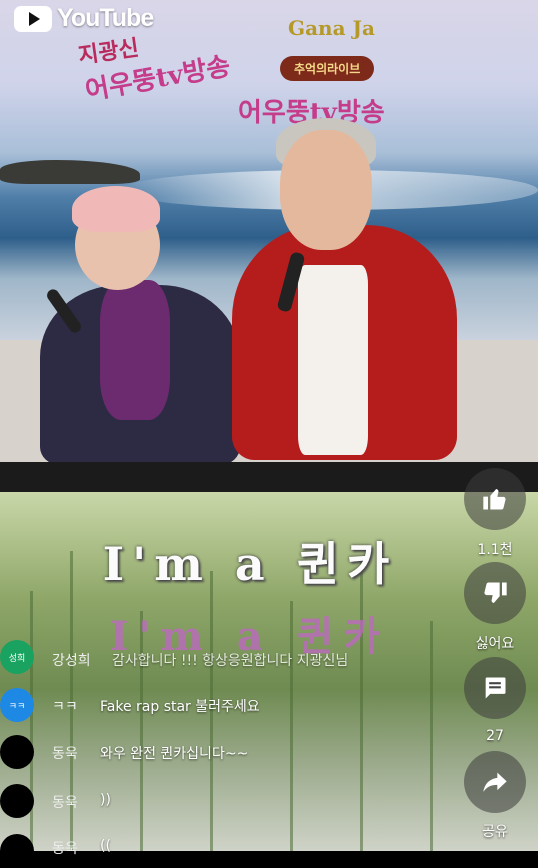 The height and width of the screenshot is (868, 538). I want to click on dislike-label: 싫어요, so click(495, 644).